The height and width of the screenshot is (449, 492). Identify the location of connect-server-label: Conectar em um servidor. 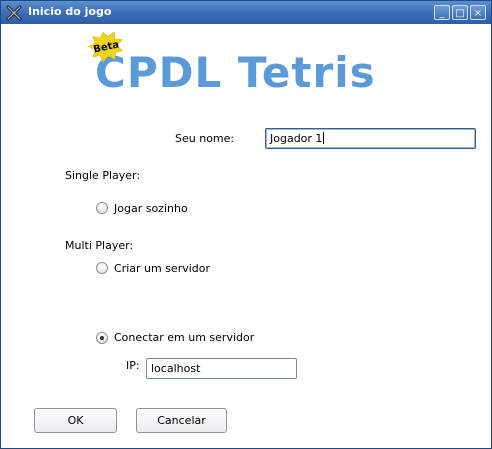
(184, 337).